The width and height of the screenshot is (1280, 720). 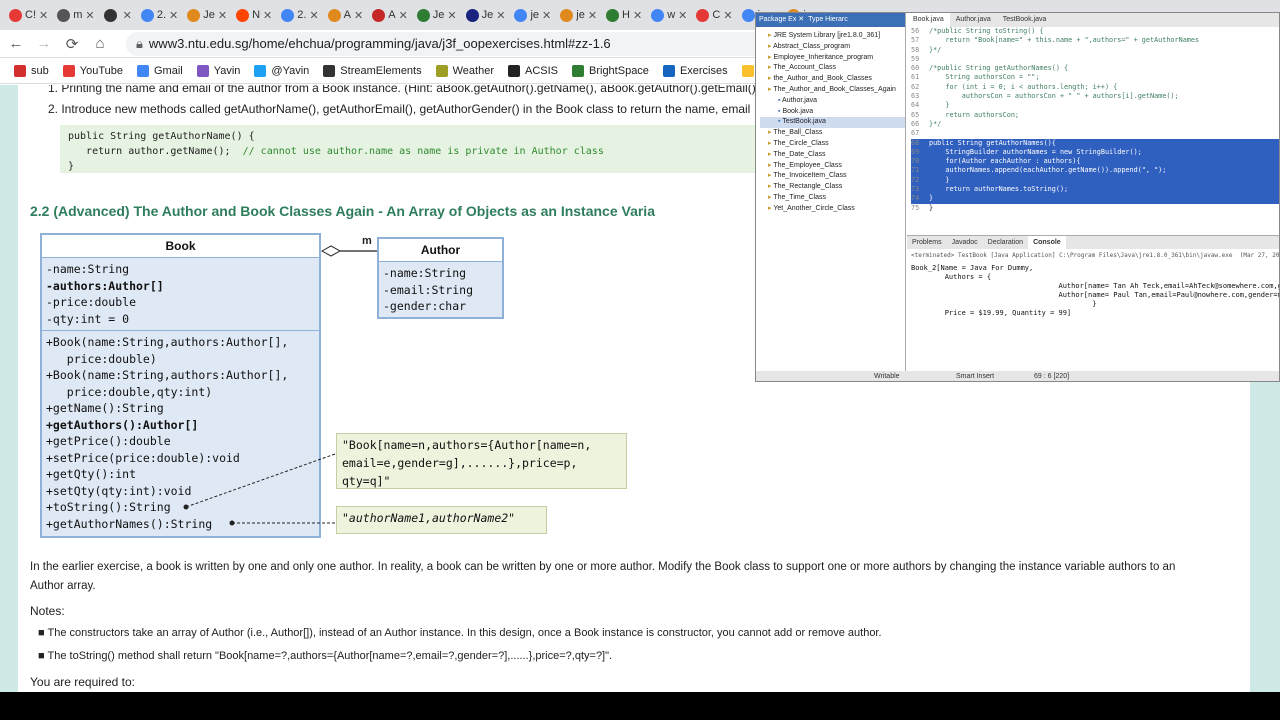 What do you see at coordinates (832, 176) in the screenshot?
I see `tree-item: ▸ The_InvoiceItem_Class` at bounding box center [832, 176].